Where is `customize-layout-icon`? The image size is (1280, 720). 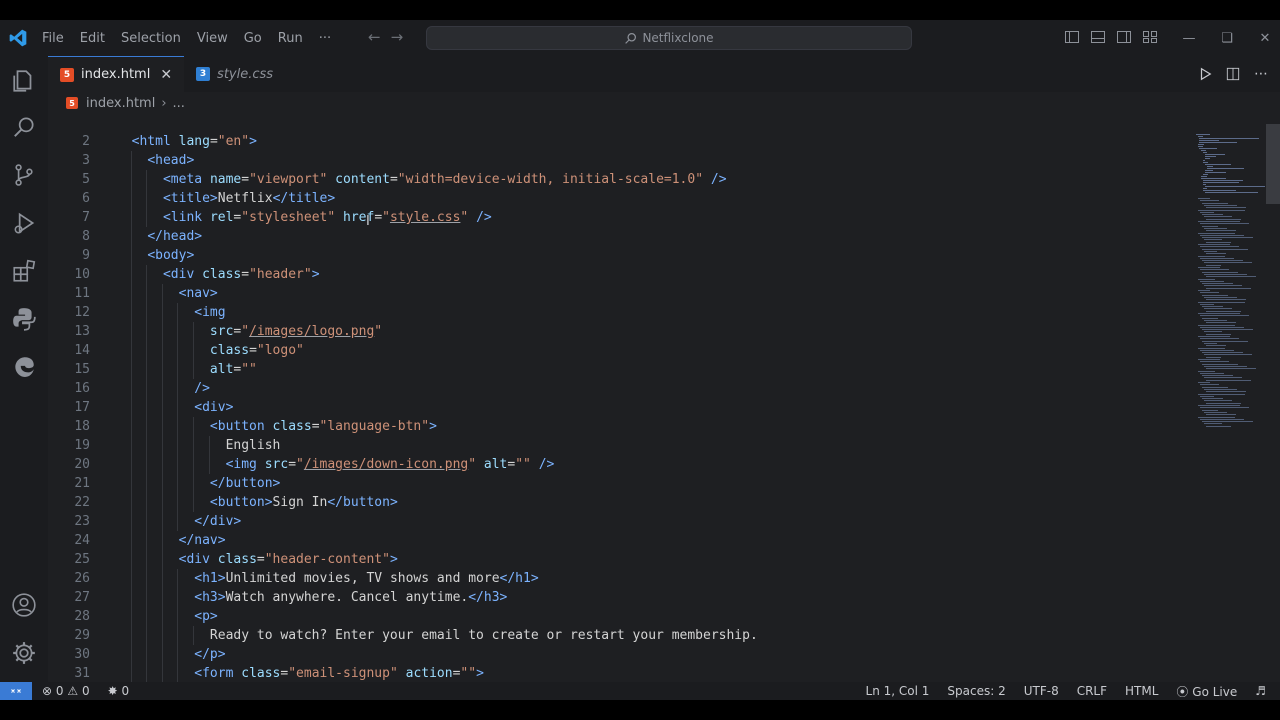 customize-layout-icon is located at coordinates (1150, 37).